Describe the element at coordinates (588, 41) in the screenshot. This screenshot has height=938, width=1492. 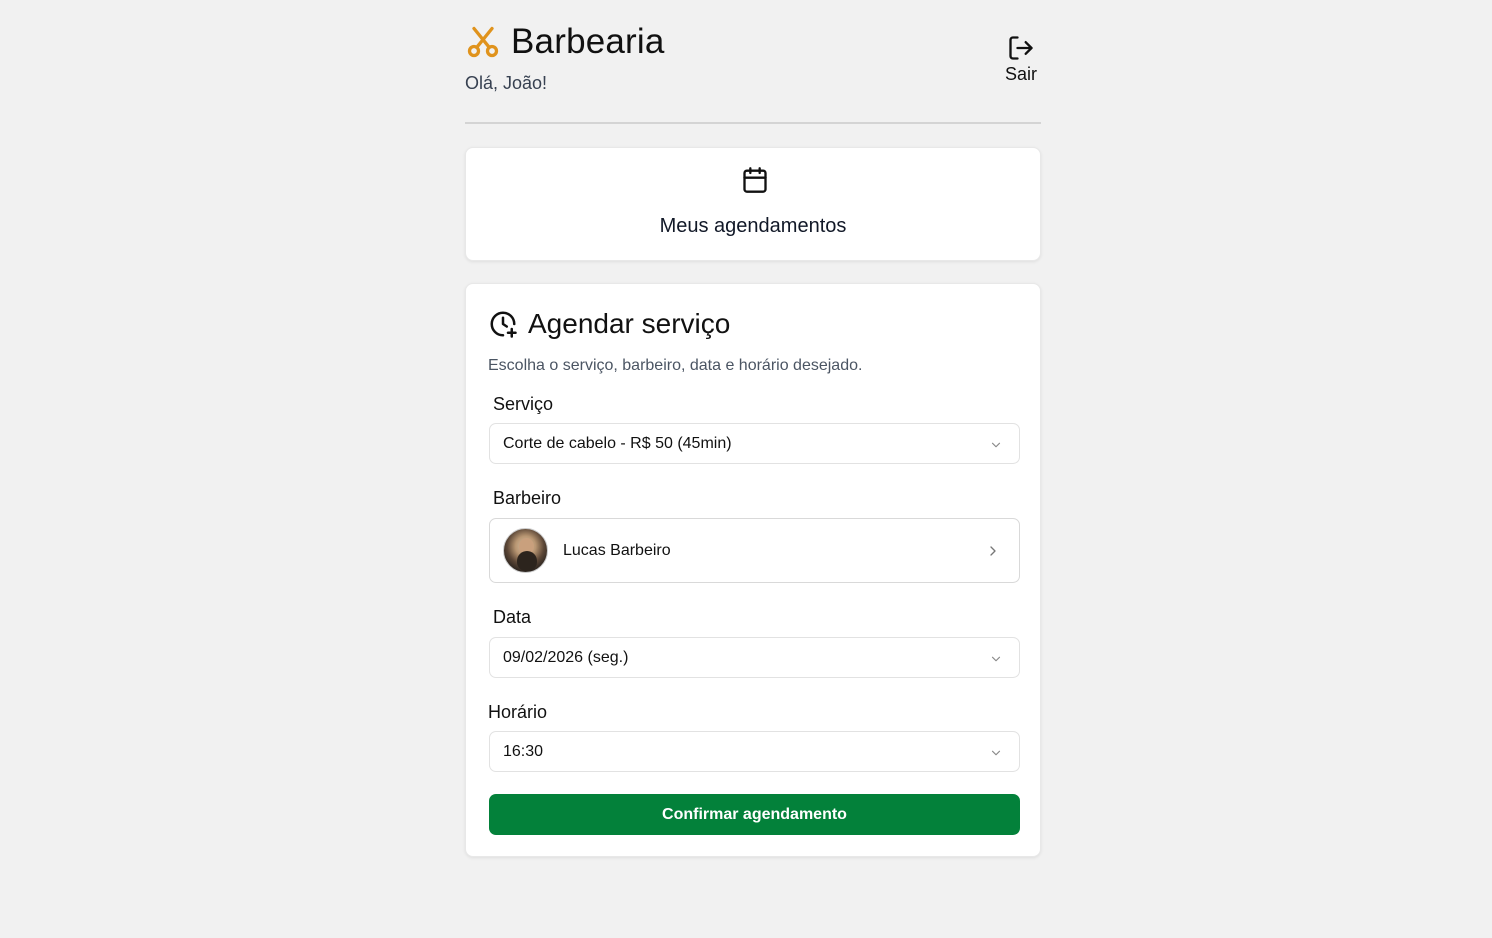
I see `app-title: Barbearia` at that location.